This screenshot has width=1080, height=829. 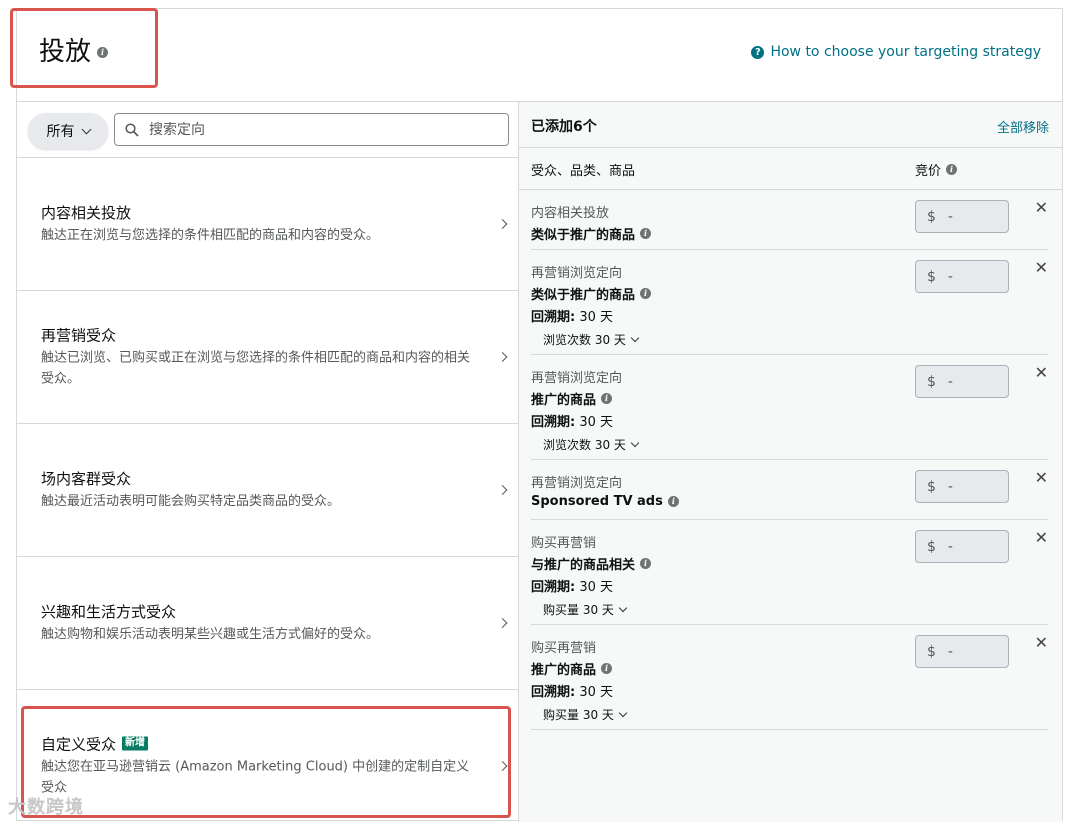 What do you see at coordinates (86, 479) in the screenshot?
I see `category-title: 场内客群受众` at bounding box center [86, 479].